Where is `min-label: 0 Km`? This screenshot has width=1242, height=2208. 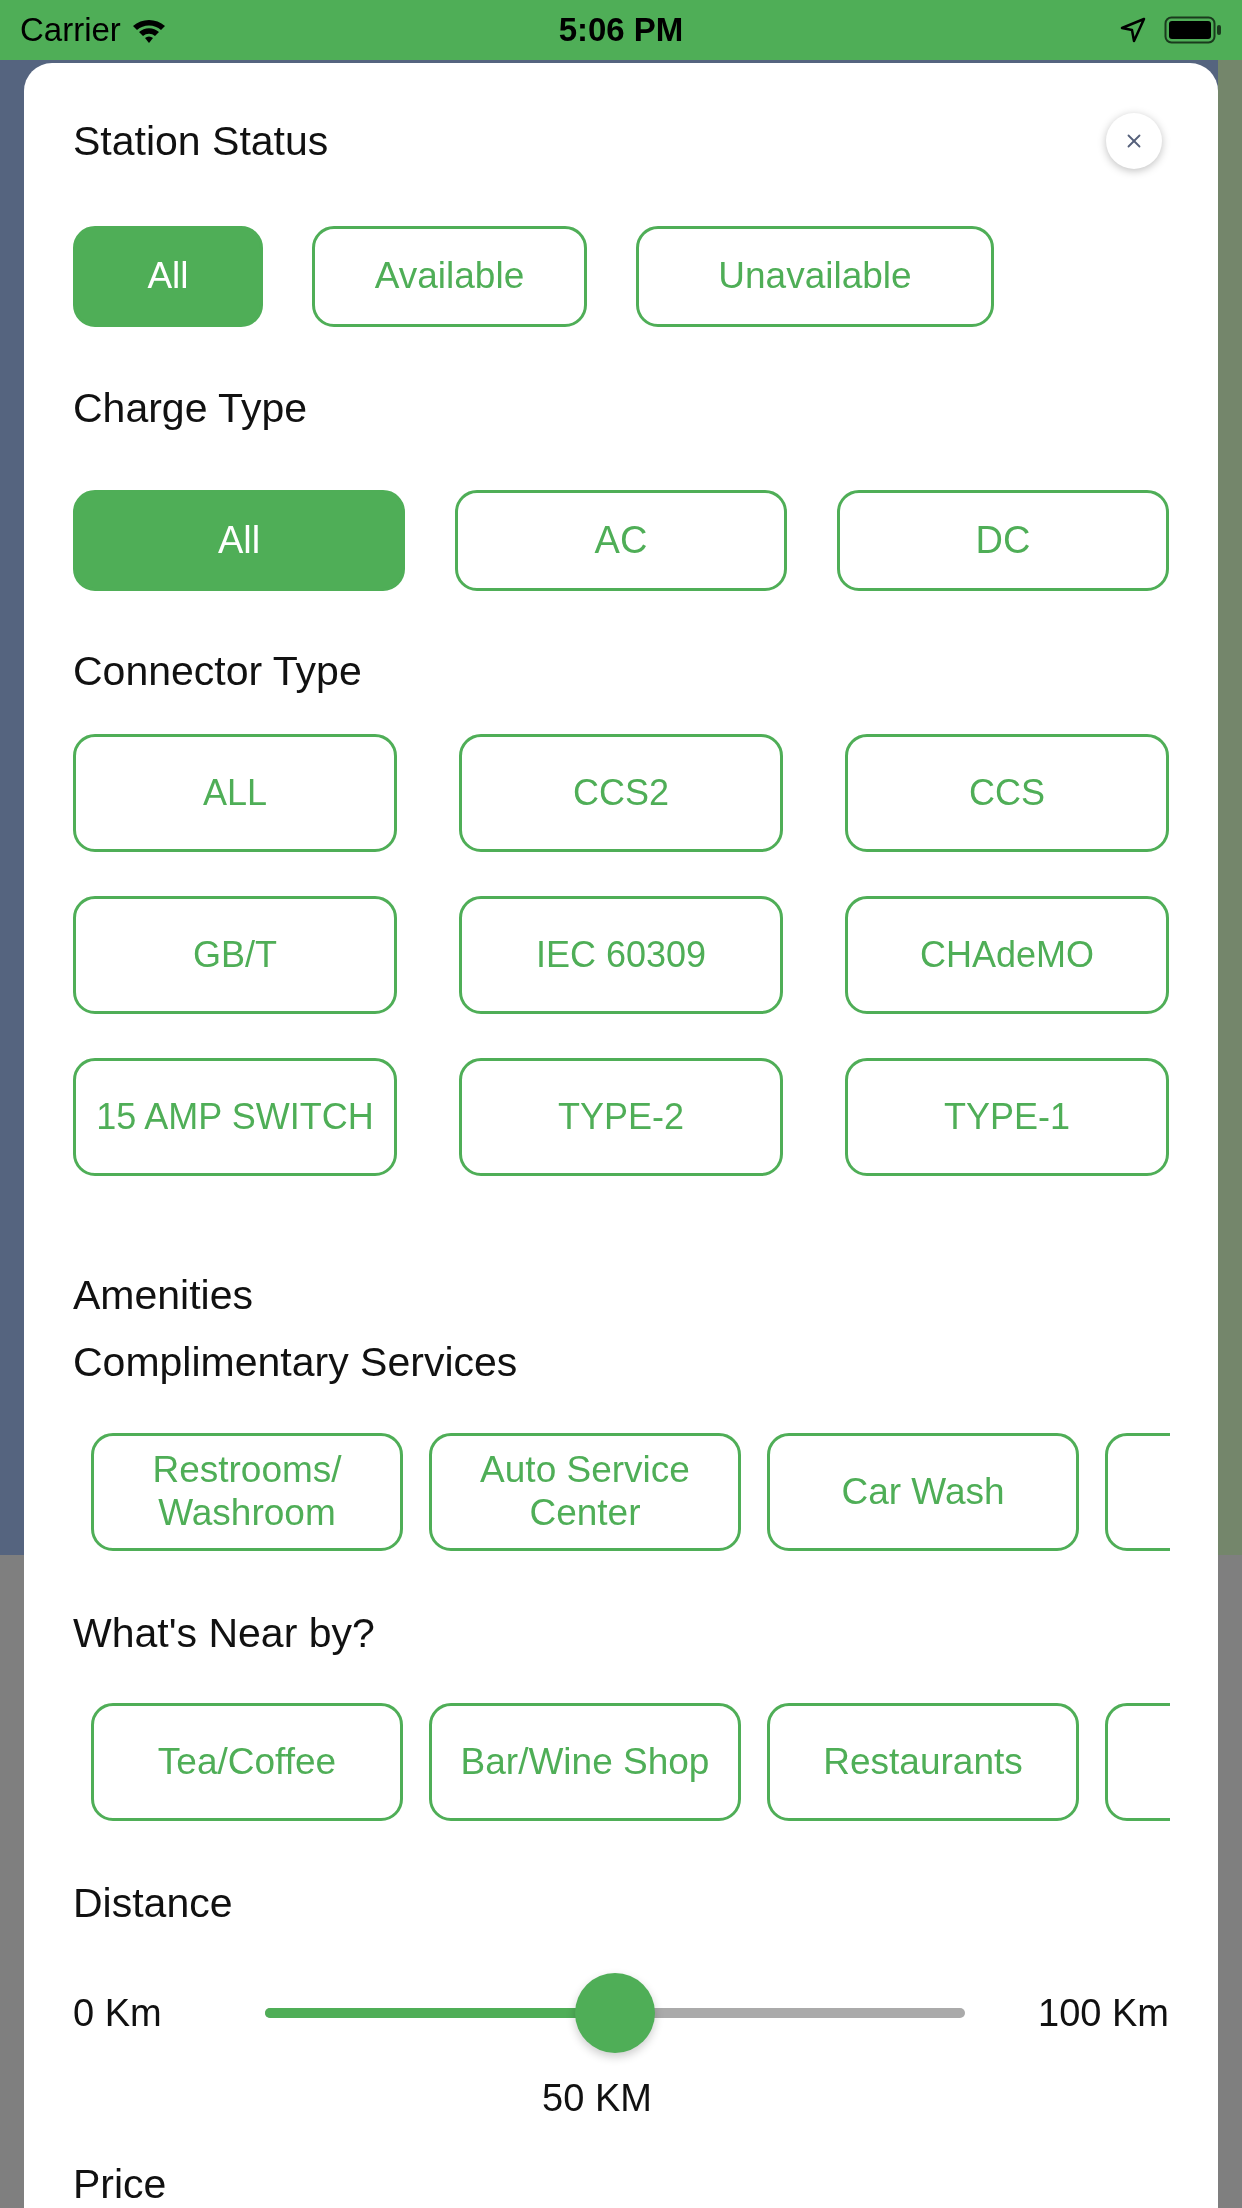
min-label: 0 Km is located at coordinates (117, 2013).